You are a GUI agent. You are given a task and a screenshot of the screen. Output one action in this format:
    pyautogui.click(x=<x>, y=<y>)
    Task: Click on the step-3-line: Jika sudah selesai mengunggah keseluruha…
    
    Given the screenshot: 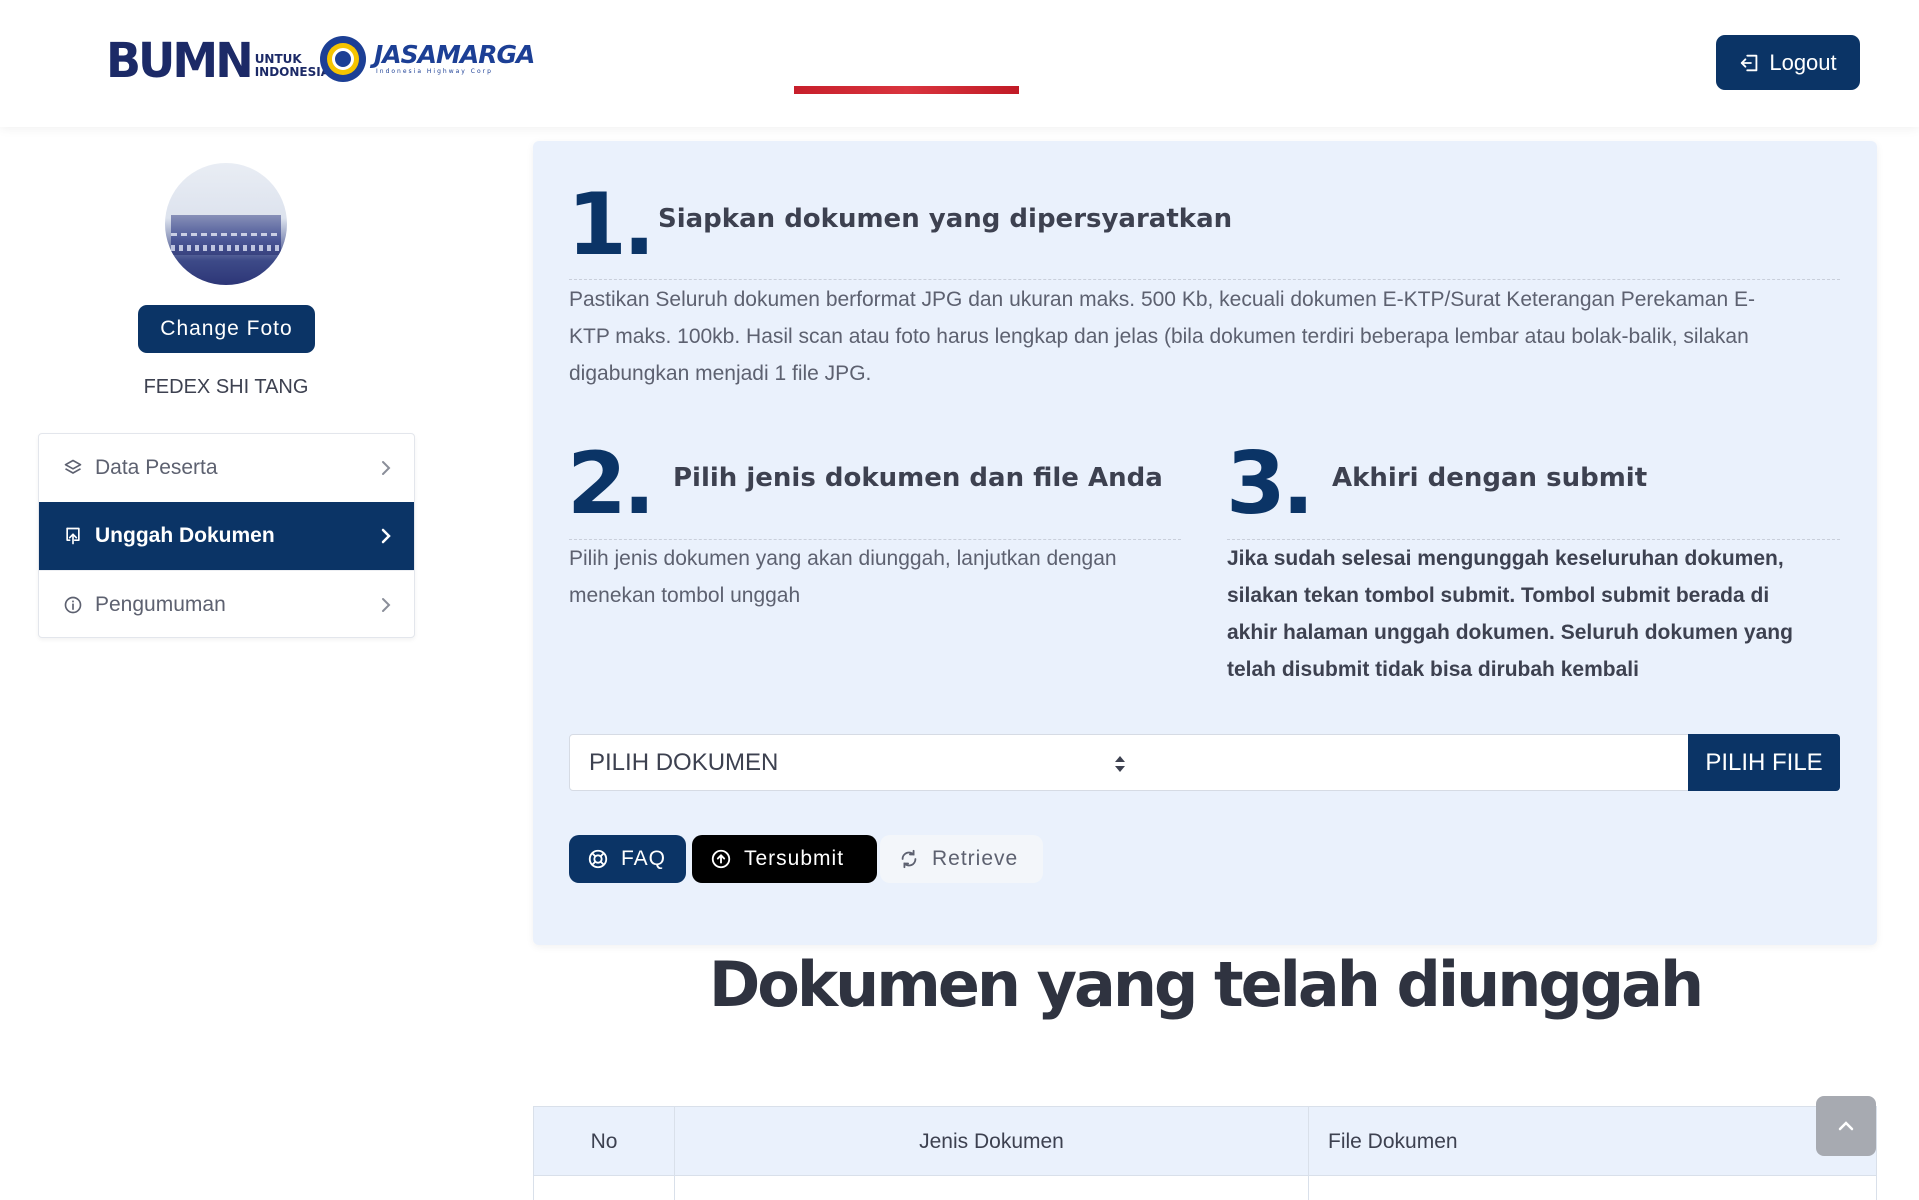 What is the action you would take?
    pyautogui.click(x=1505, y=558)
    